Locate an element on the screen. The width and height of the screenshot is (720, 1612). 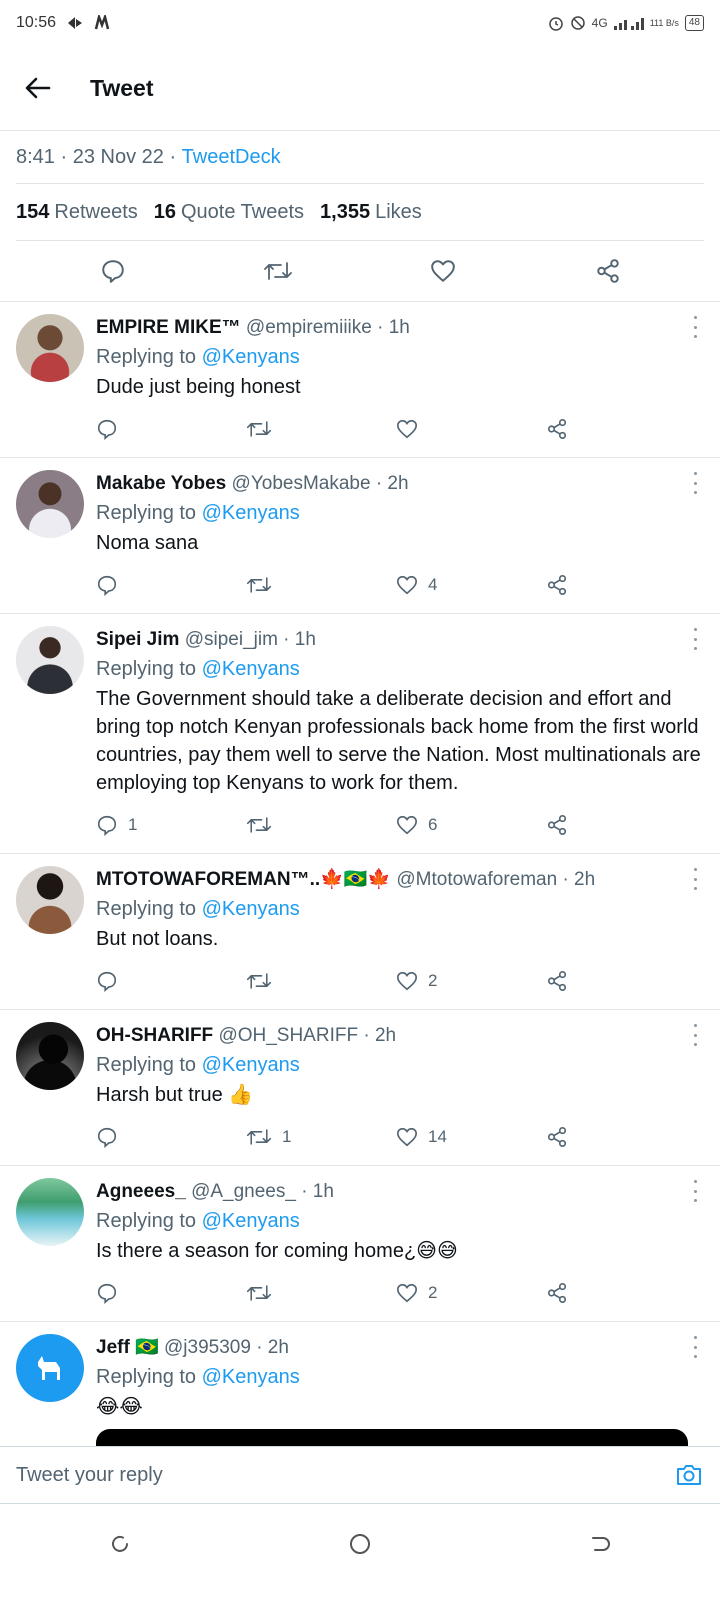
arrow-left-icon is located at coordinates (38, 88).